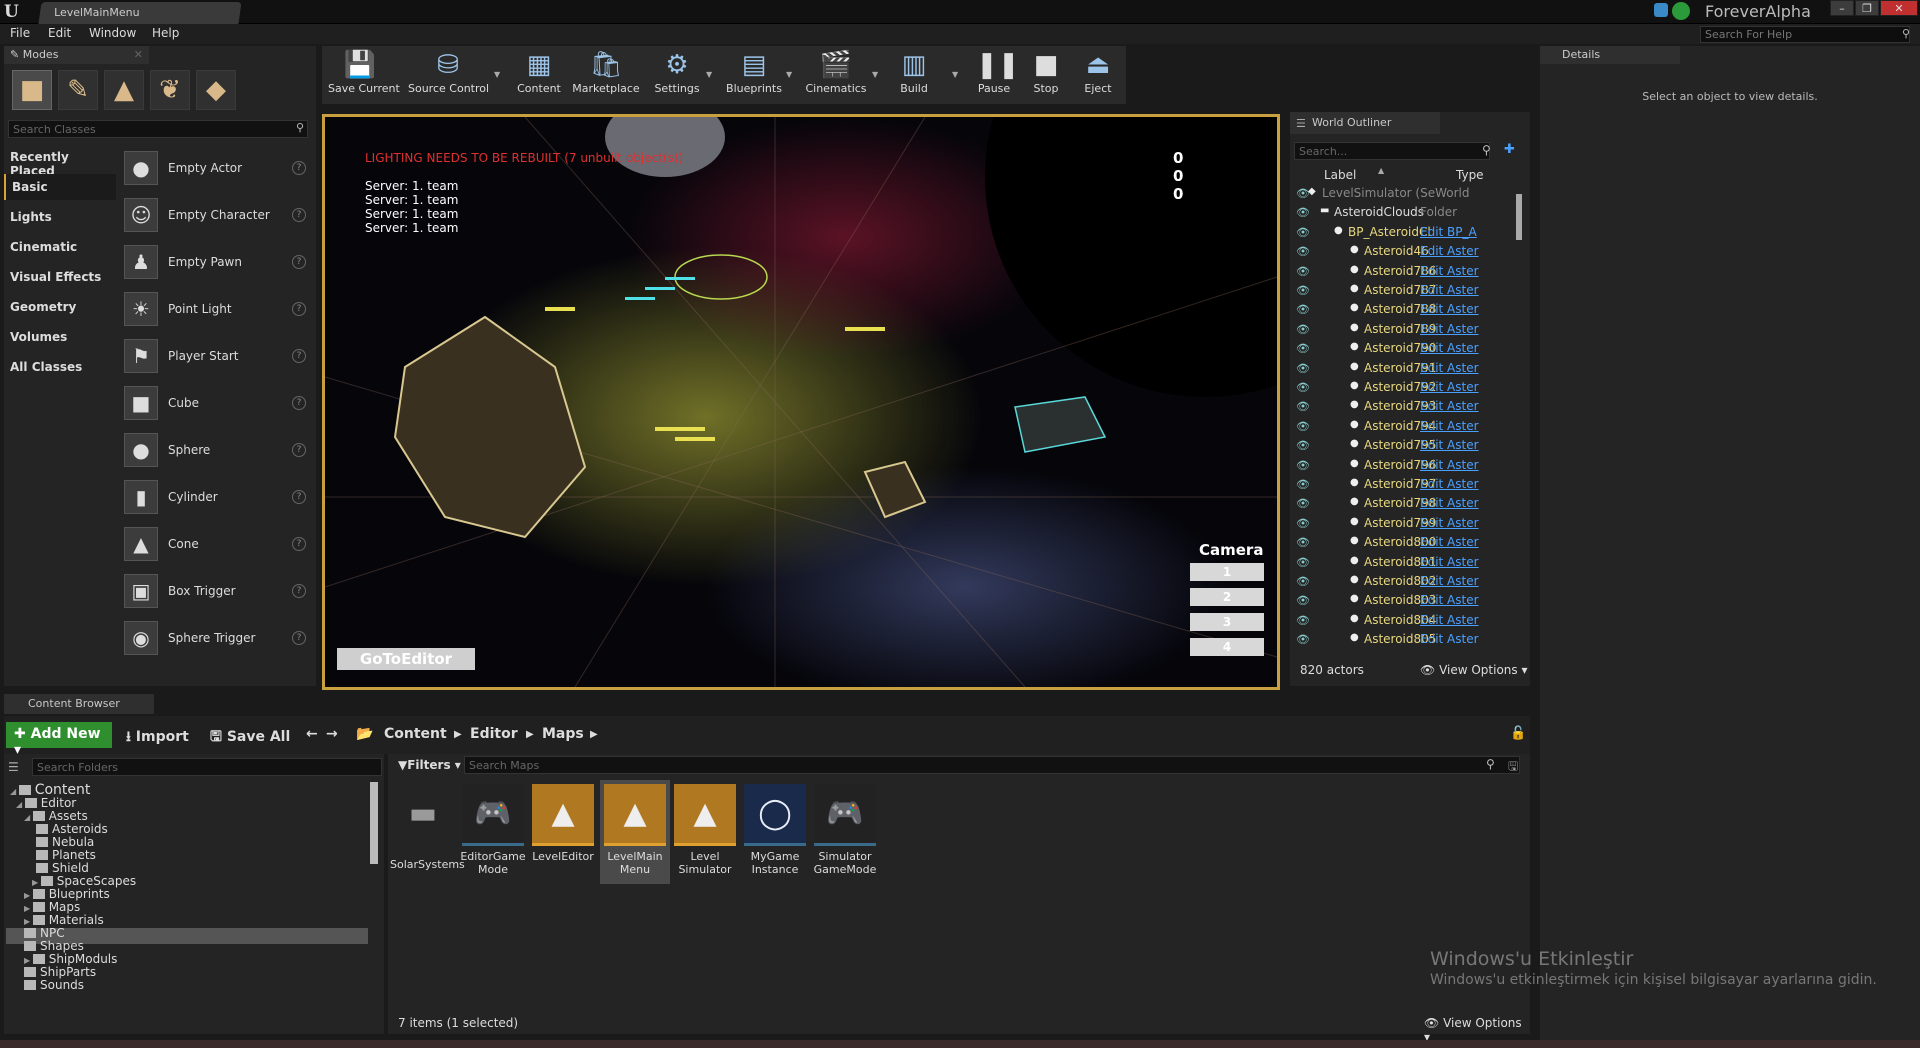 This screenshot has width=1920, height=1048. Describe the element at coordinates (20, 33) in the screenshot. I see `menu-file: File` at that location.